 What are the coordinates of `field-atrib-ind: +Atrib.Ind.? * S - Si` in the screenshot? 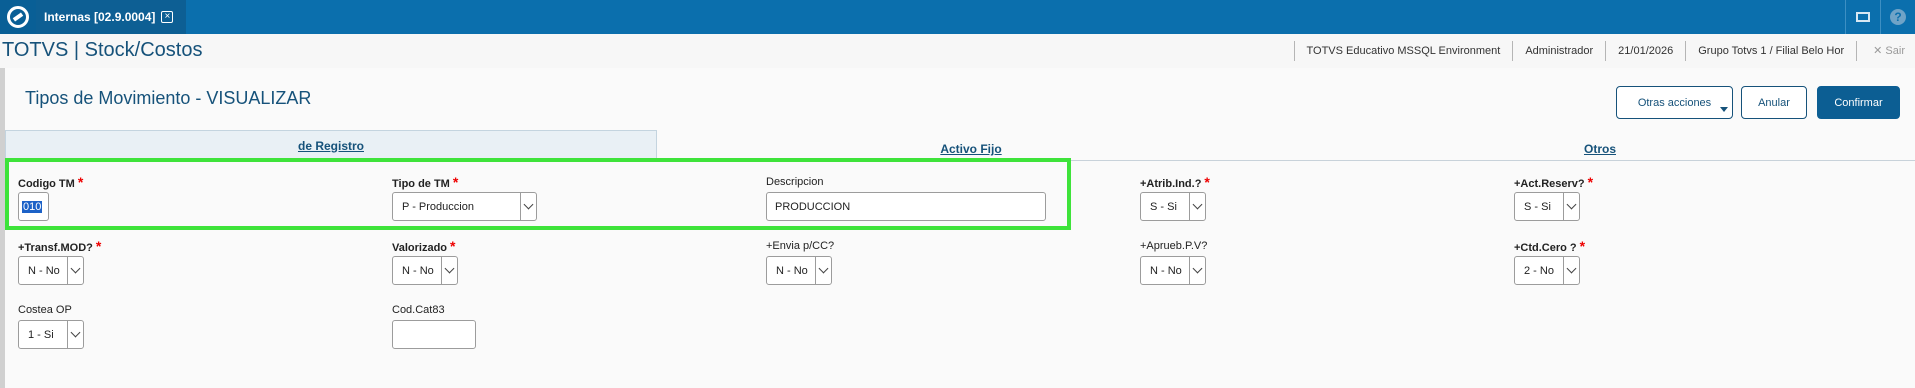 It's located at (1175, 198).